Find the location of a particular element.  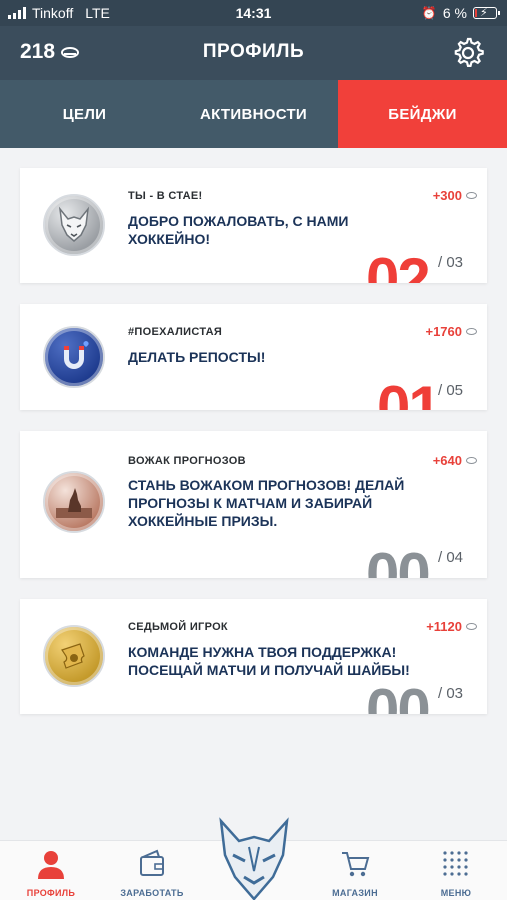

battery-percent: 6 % is located at coordinates (454, 13).